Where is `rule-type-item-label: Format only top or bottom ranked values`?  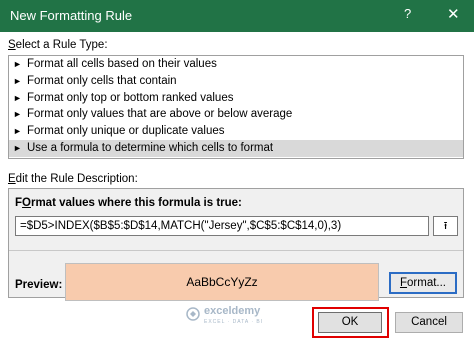
rule-type-item-label: Format only top or bottom ranked values is located at coordinates (130, 97).